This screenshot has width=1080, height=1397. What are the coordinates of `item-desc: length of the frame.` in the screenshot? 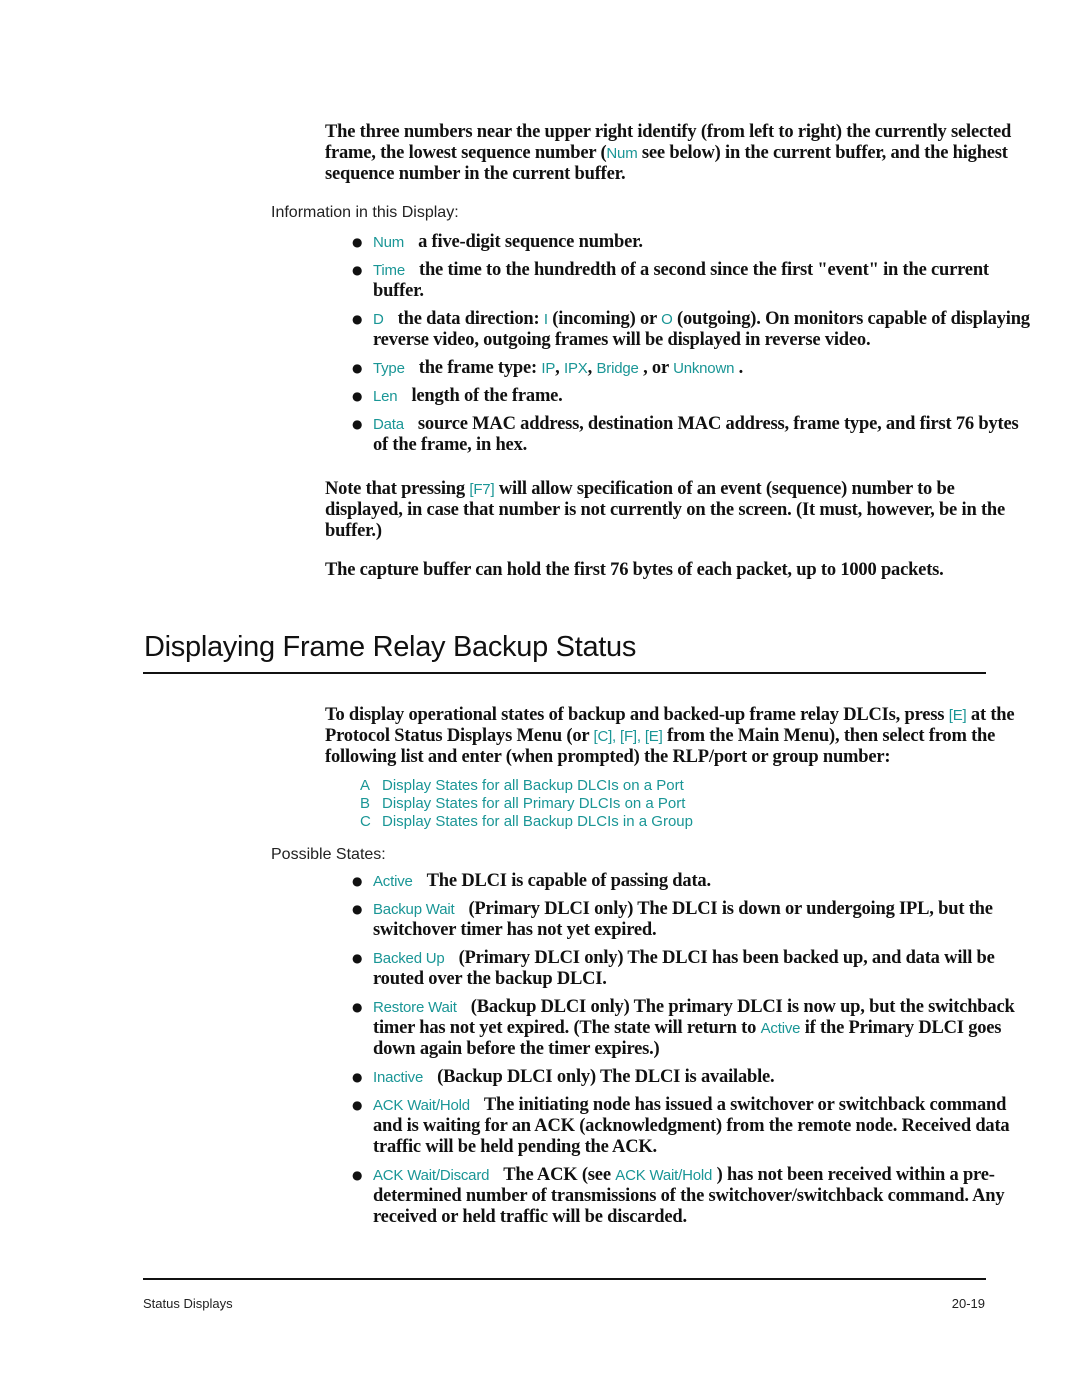 It's located at (487, 396).